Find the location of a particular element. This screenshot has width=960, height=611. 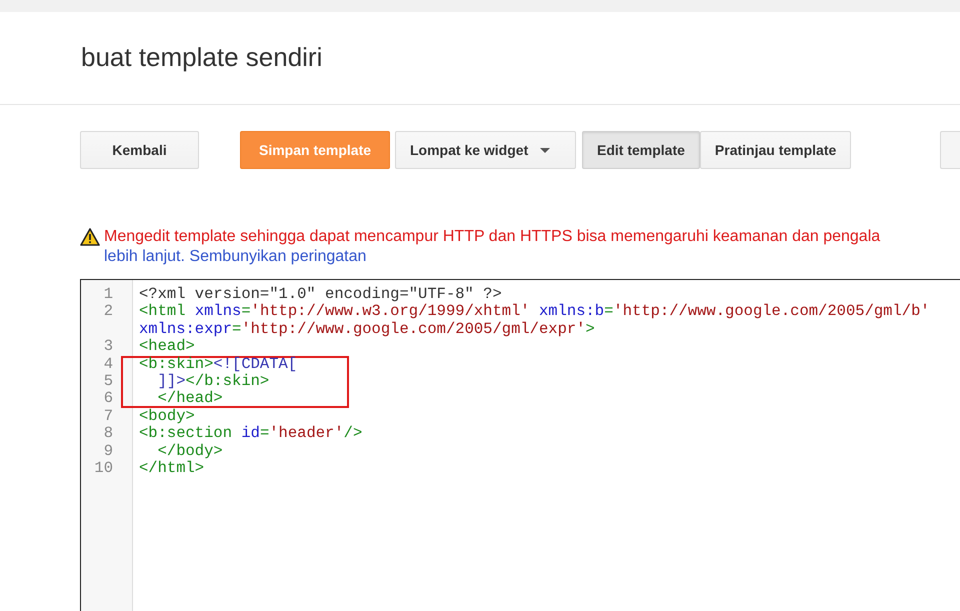

line-number: 9 is located at coordinates (108, 451).